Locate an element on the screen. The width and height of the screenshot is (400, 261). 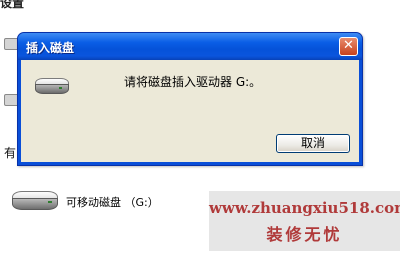
removable-drive-icon is located at coordinates (35, 202).